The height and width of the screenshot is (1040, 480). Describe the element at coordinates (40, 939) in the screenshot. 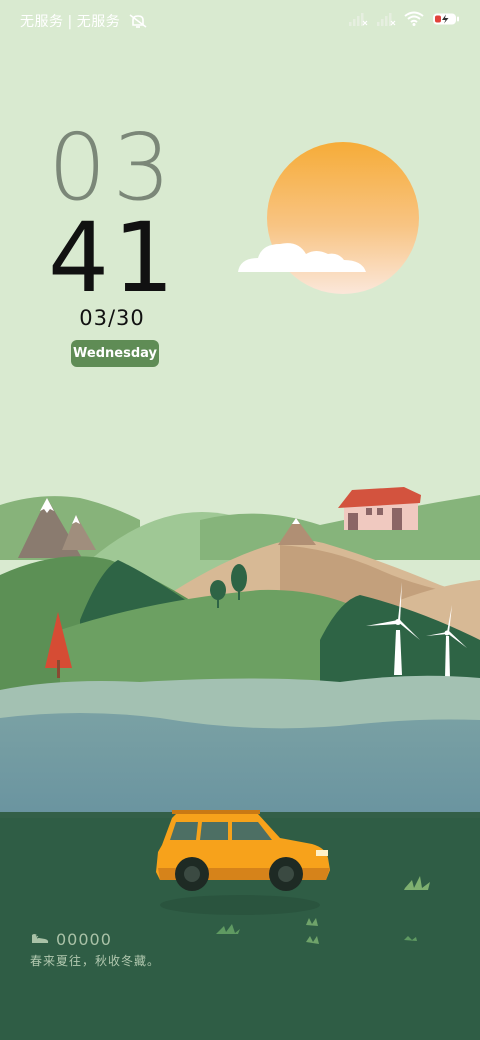

I see `shoe-icon` at that location.